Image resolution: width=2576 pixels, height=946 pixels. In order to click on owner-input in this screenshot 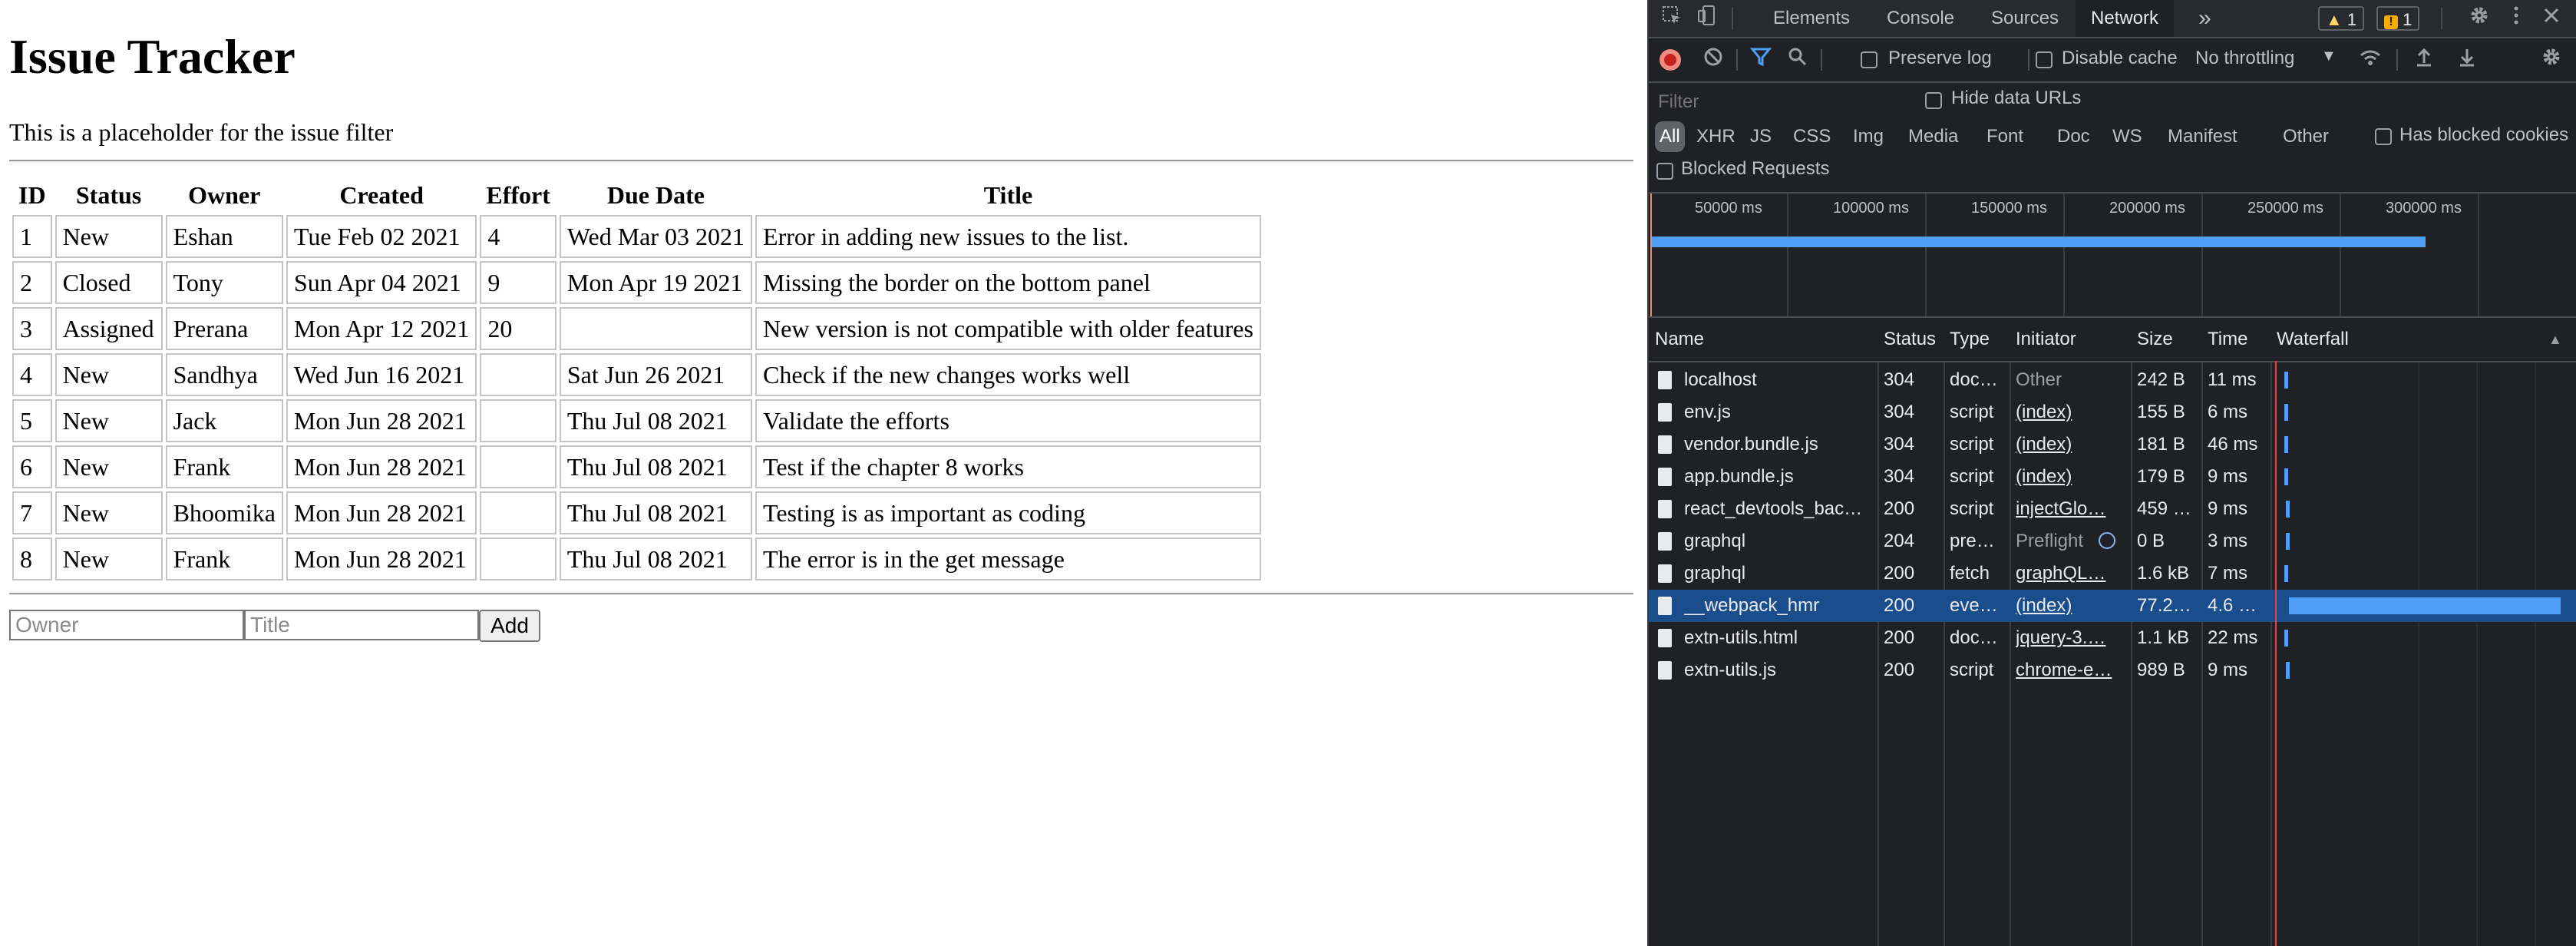, I will do `click(126, 625)`.